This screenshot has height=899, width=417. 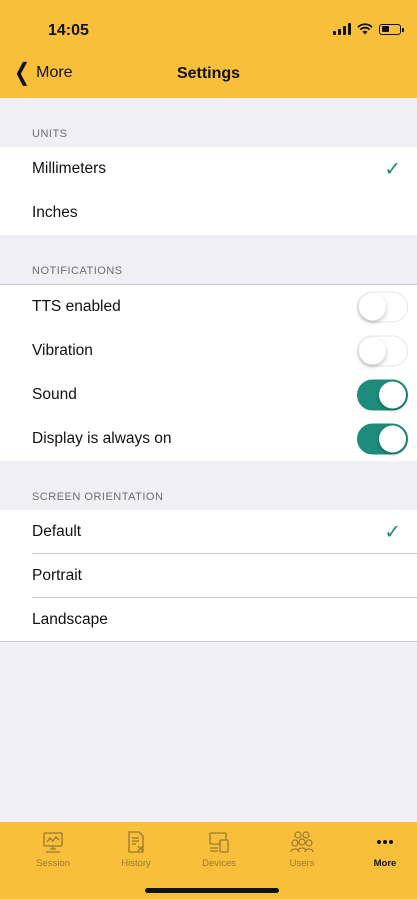 What do you see at coordinates (50, 134) in the screenshot?
I see `section-header-units: UNITS` at bounding box center [50, 134].